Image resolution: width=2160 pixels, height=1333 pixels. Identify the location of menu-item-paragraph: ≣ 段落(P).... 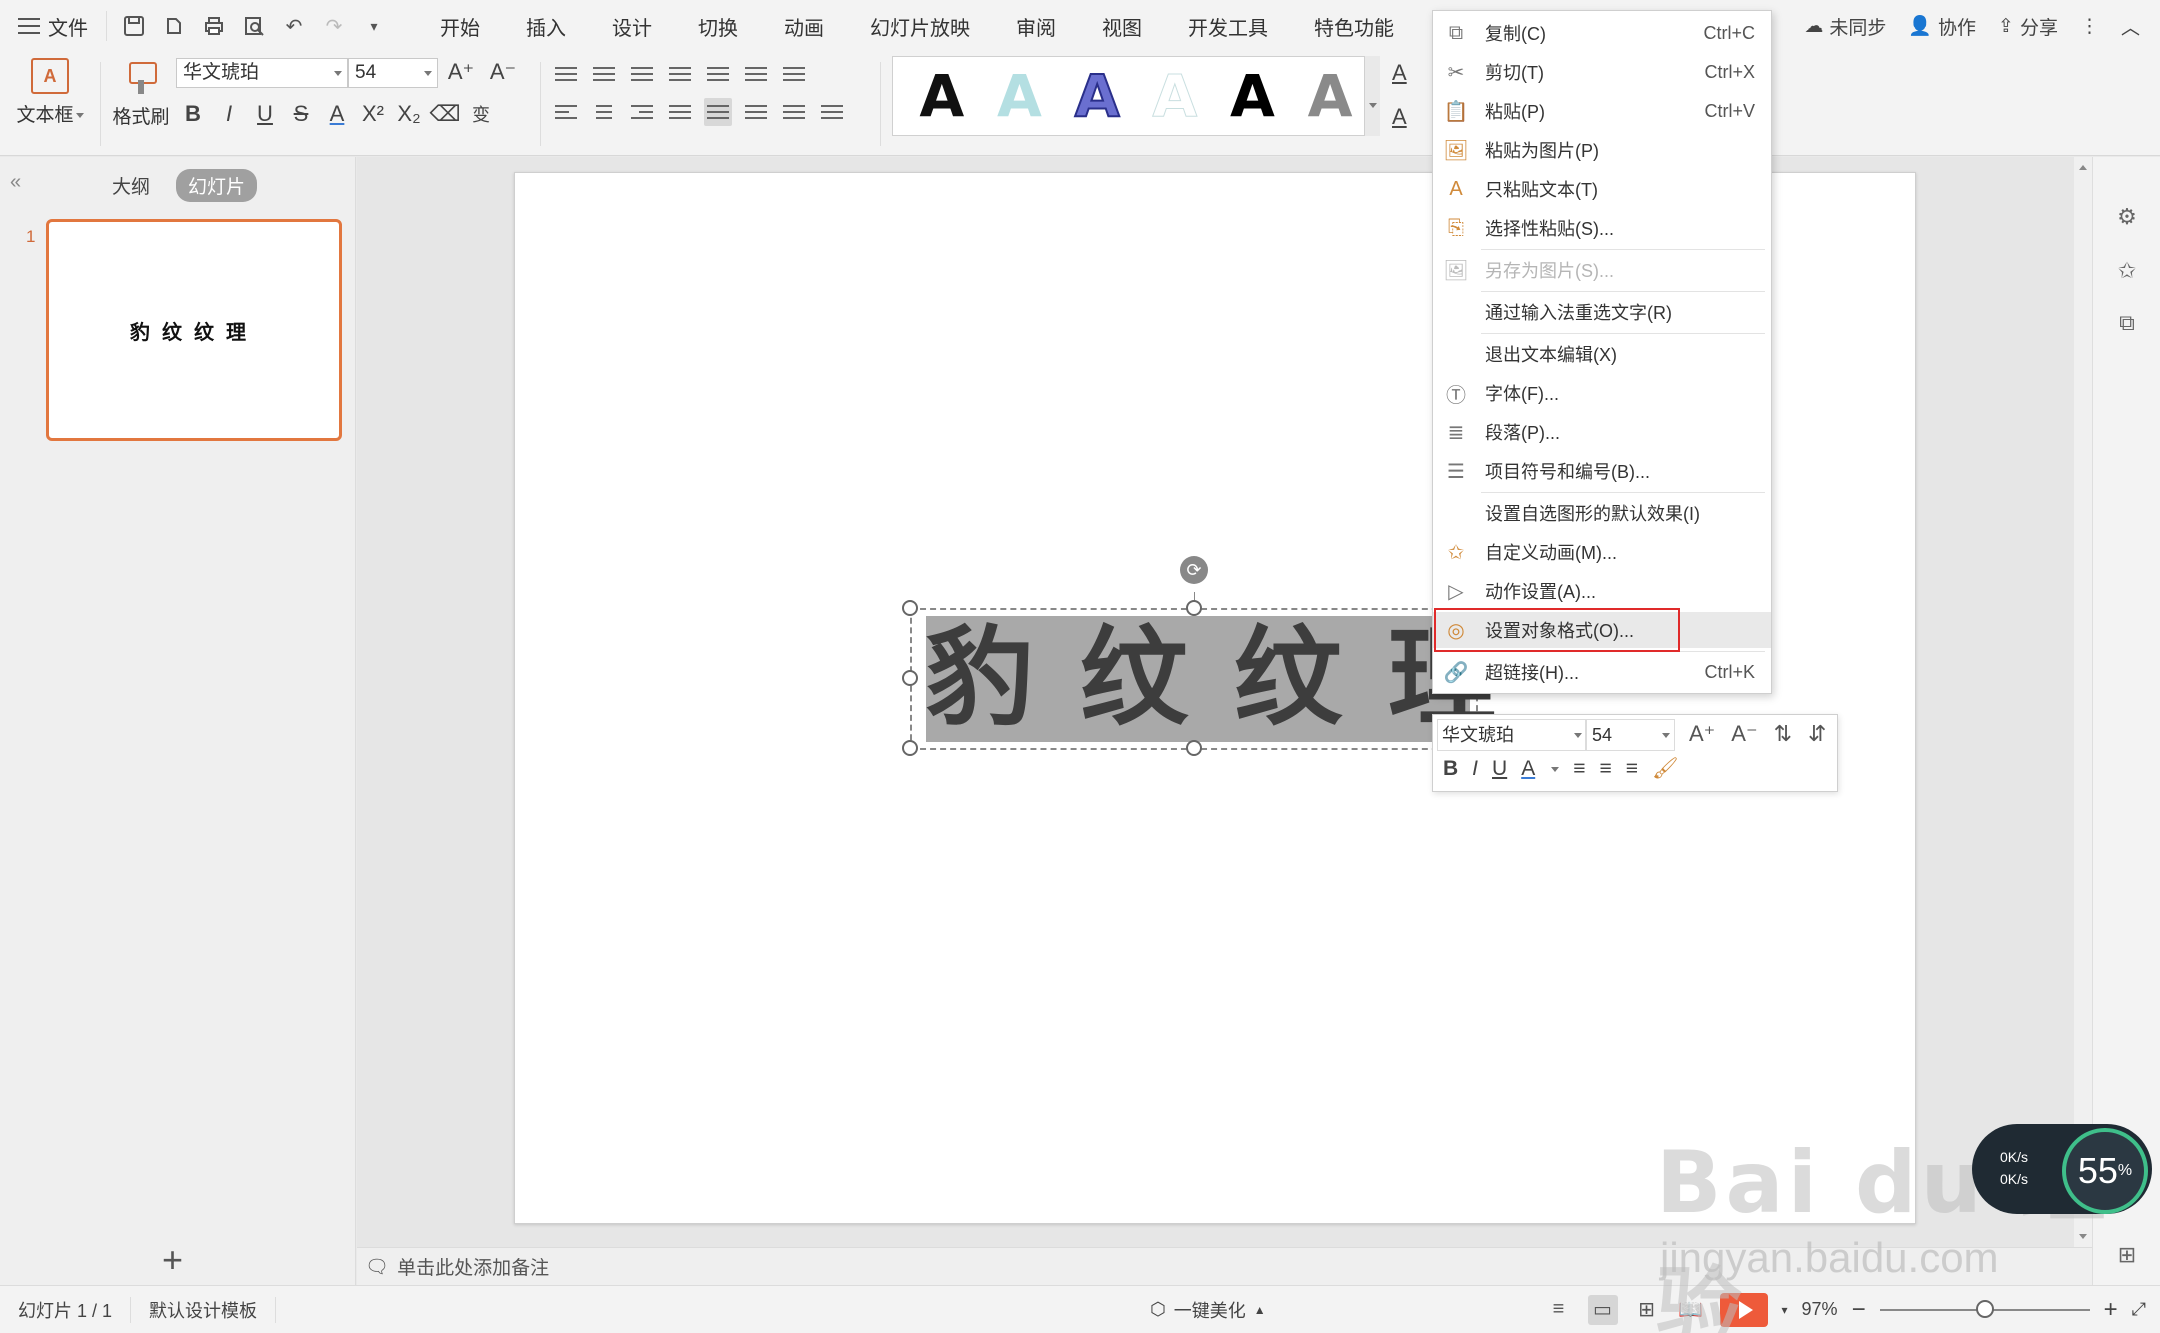
(1602, 432).